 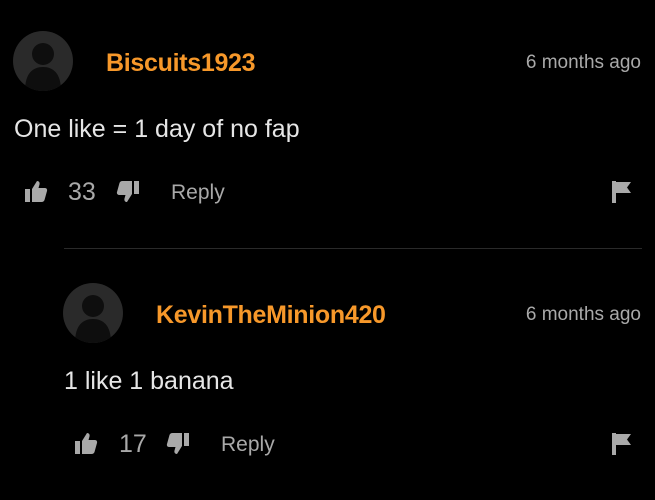 I want to click on username: KevinTheMinion420, so click(x=271, y=315).